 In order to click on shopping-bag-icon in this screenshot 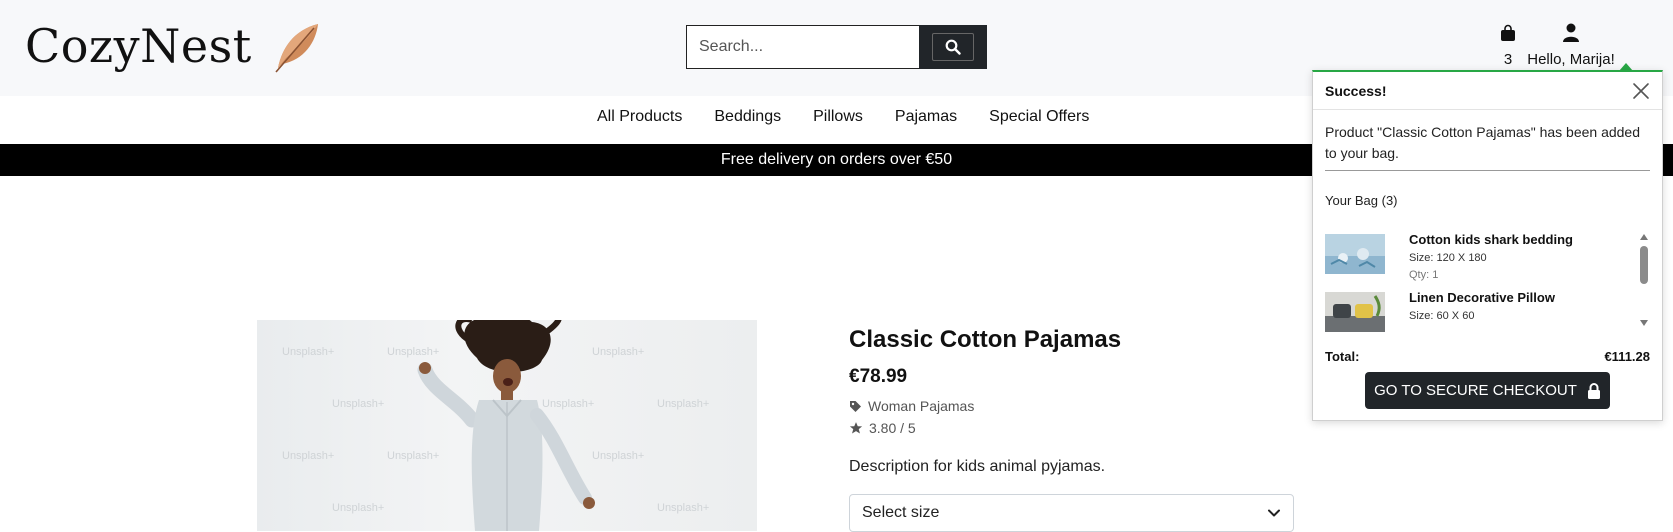, I will do `click(1508, 32)`.